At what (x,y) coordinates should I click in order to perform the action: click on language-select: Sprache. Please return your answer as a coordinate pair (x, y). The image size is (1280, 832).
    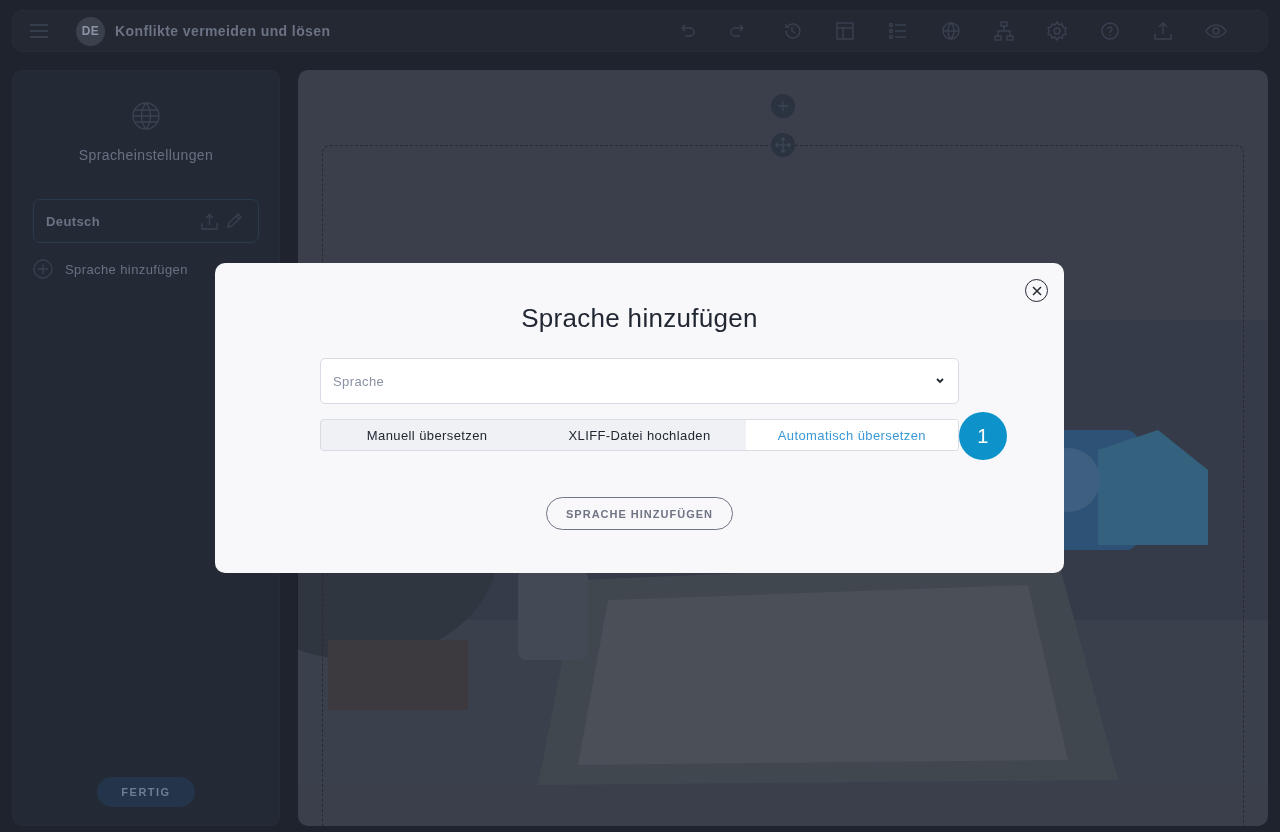
    Looking at the image, I should click on (639, 381).